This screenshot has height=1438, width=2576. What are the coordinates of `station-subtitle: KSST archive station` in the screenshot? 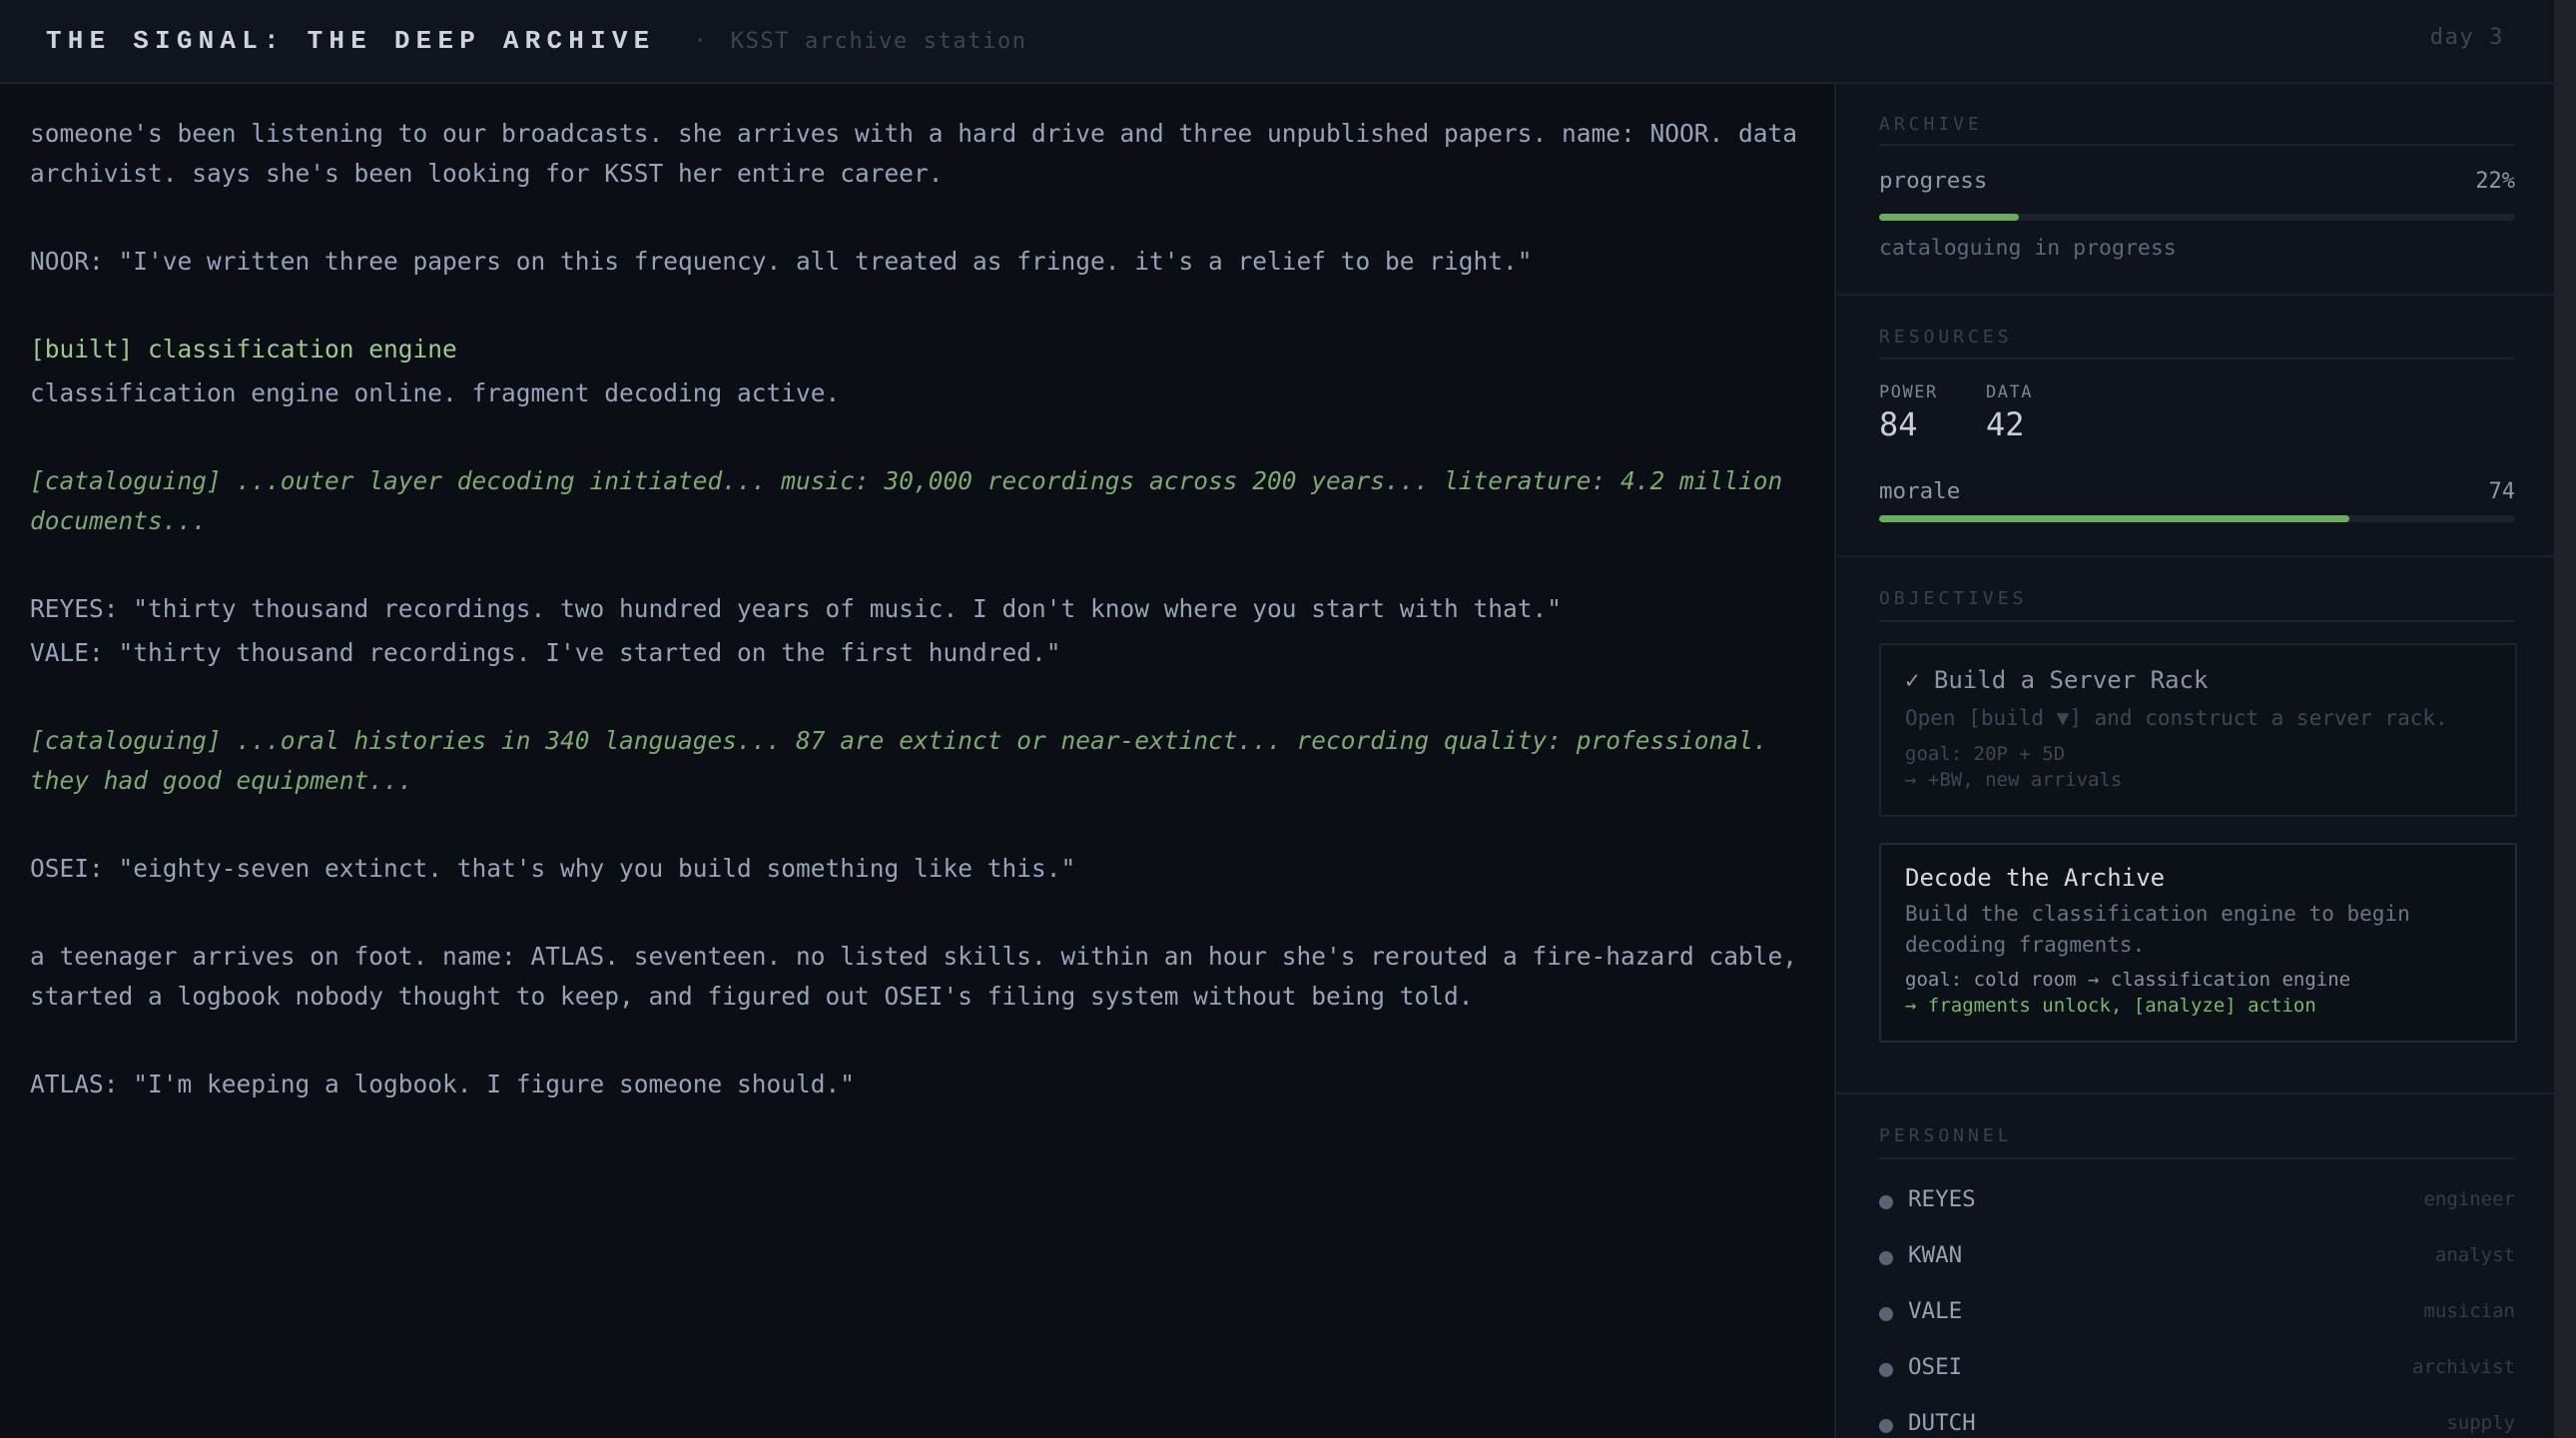 It's located at (878, 41).